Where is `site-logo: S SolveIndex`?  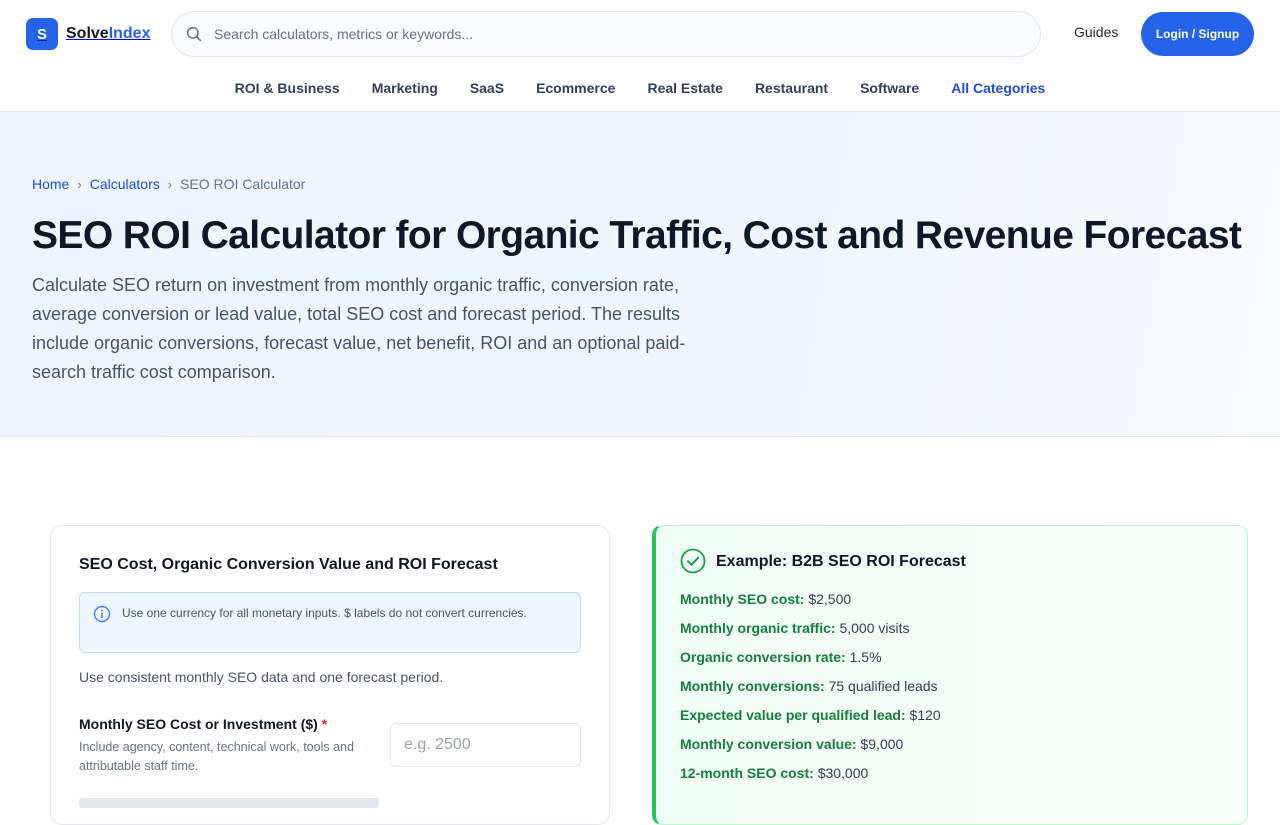 site-logo: S SolveIndex is located at coordinates (88, 34).